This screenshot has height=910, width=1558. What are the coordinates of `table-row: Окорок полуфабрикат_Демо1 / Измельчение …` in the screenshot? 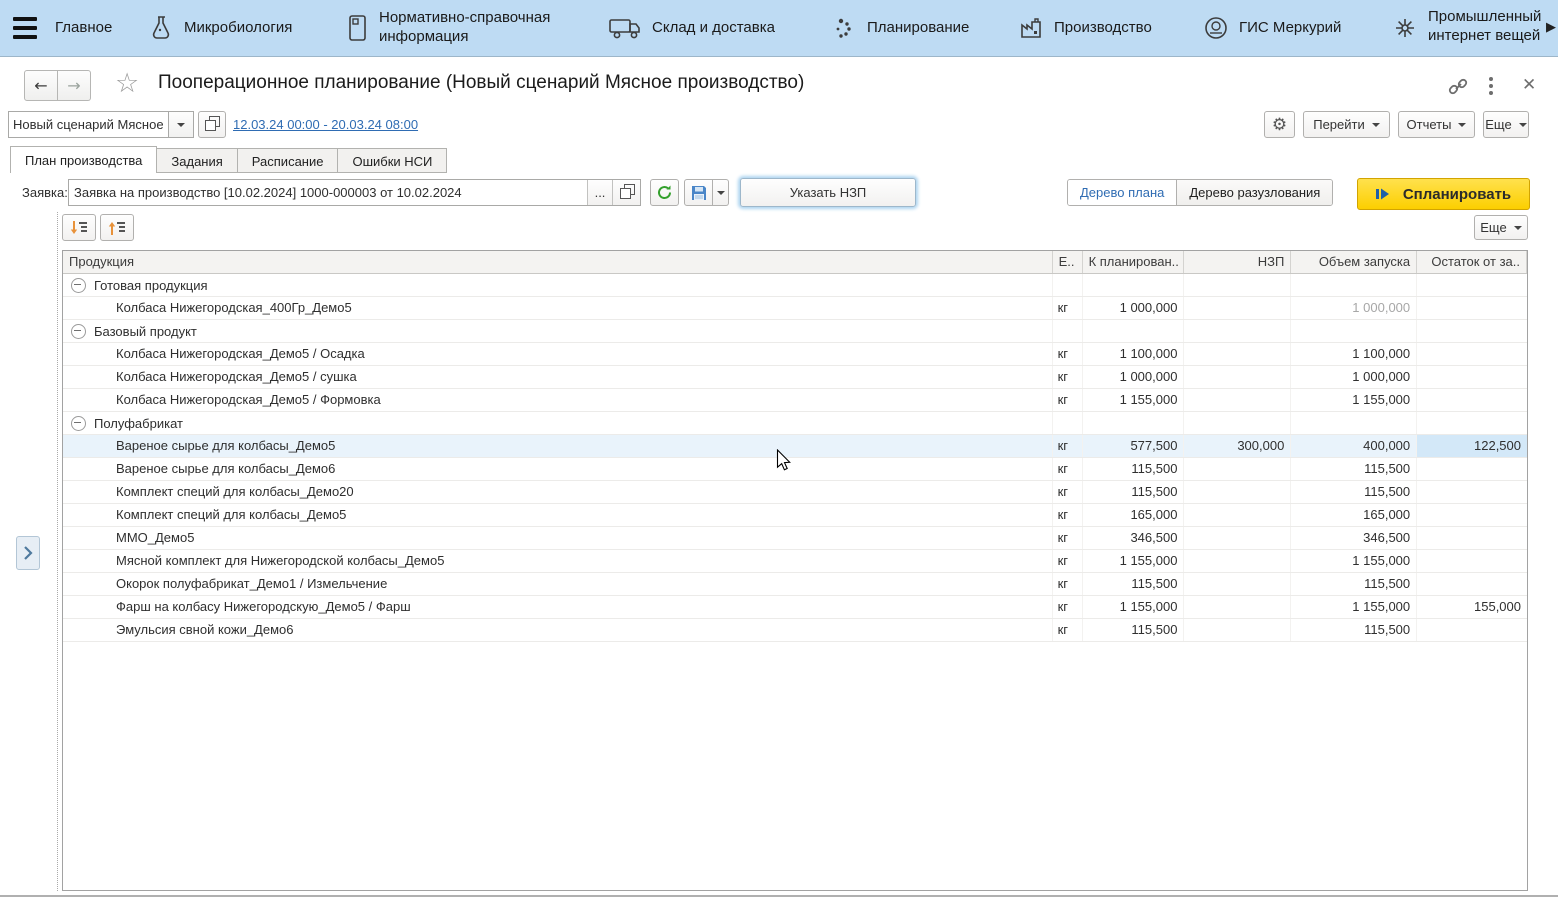 It's located at (795, 584).